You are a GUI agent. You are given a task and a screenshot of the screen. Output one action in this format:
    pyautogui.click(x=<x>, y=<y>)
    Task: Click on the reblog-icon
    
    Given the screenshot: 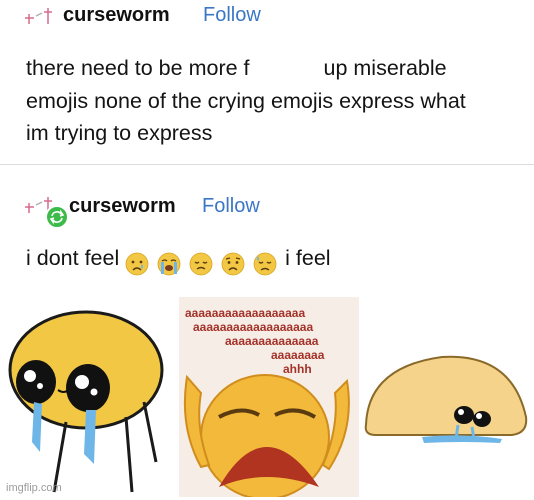 What is the action you would take?
    pyautogui.click(x=57, y=217)
    